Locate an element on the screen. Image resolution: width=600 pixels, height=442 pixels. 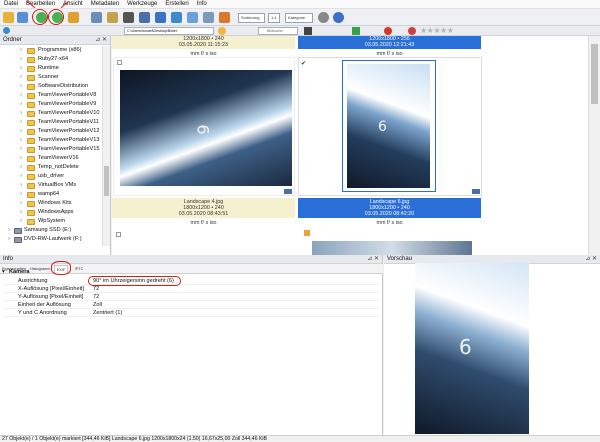
menu-metadaten: Metadaten is located at coordinates (105, 4).